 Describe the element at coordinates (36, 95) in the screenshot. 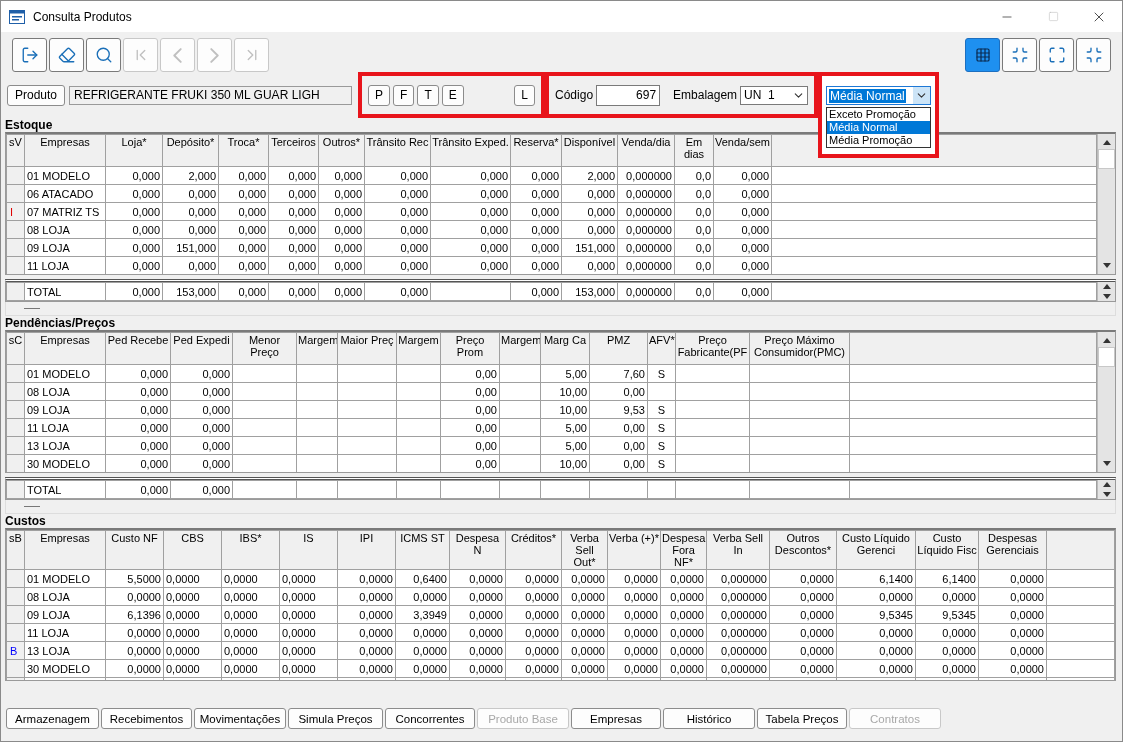

I see `product-button: Produto` at that location.